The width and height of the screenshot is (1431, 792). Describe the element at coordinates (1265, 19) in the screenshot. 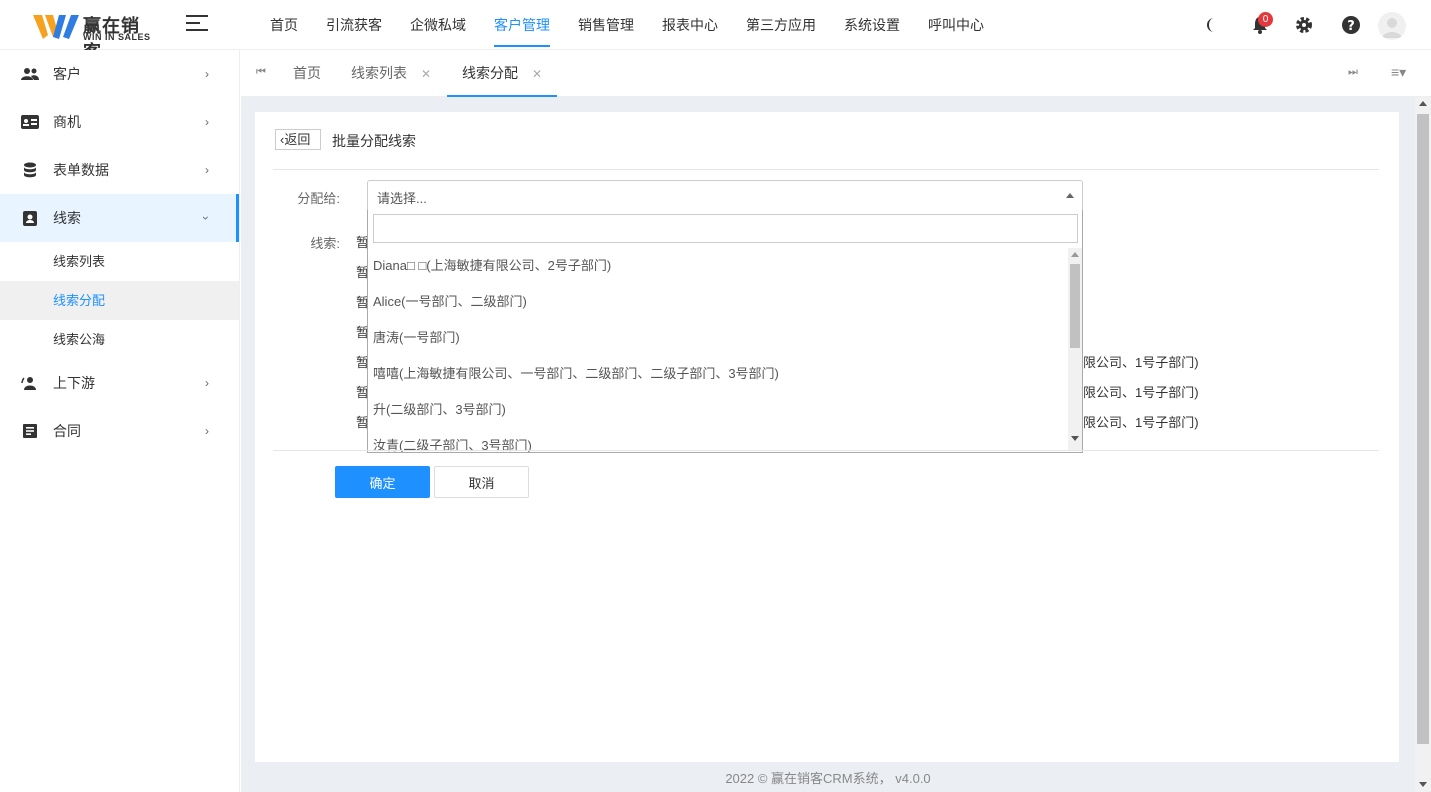

I see `notification-badge: 0` at that location.